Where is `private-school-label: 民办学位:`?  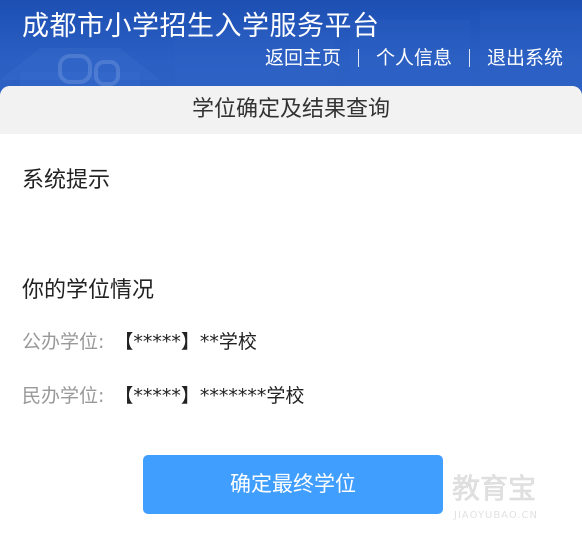 private-school-label: 民办学位: is located at coordinates (63, 396).